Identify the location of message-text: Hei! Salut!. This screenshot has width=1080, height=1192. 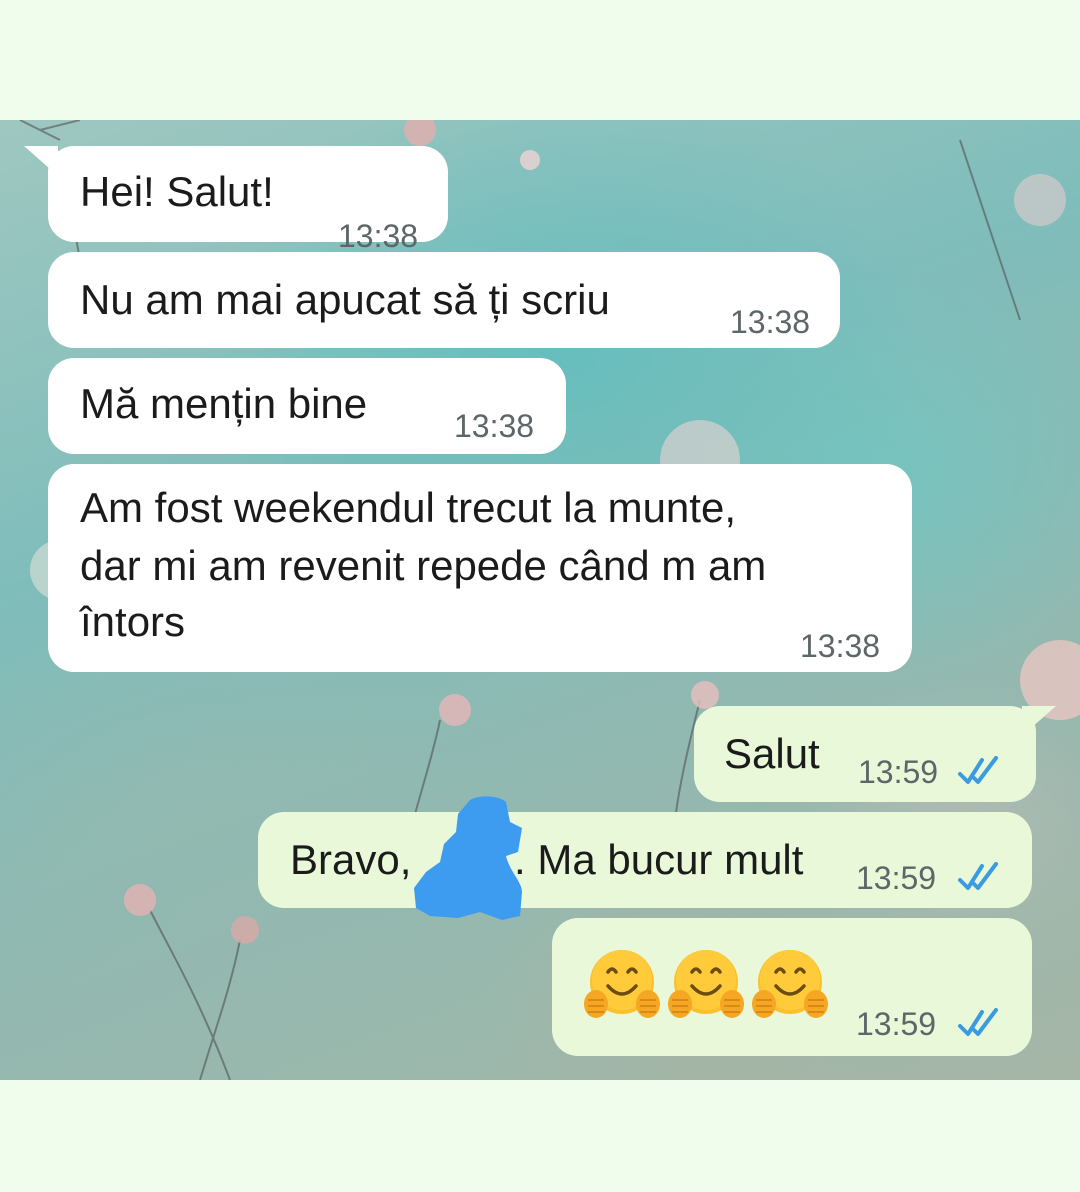
(177, 191).